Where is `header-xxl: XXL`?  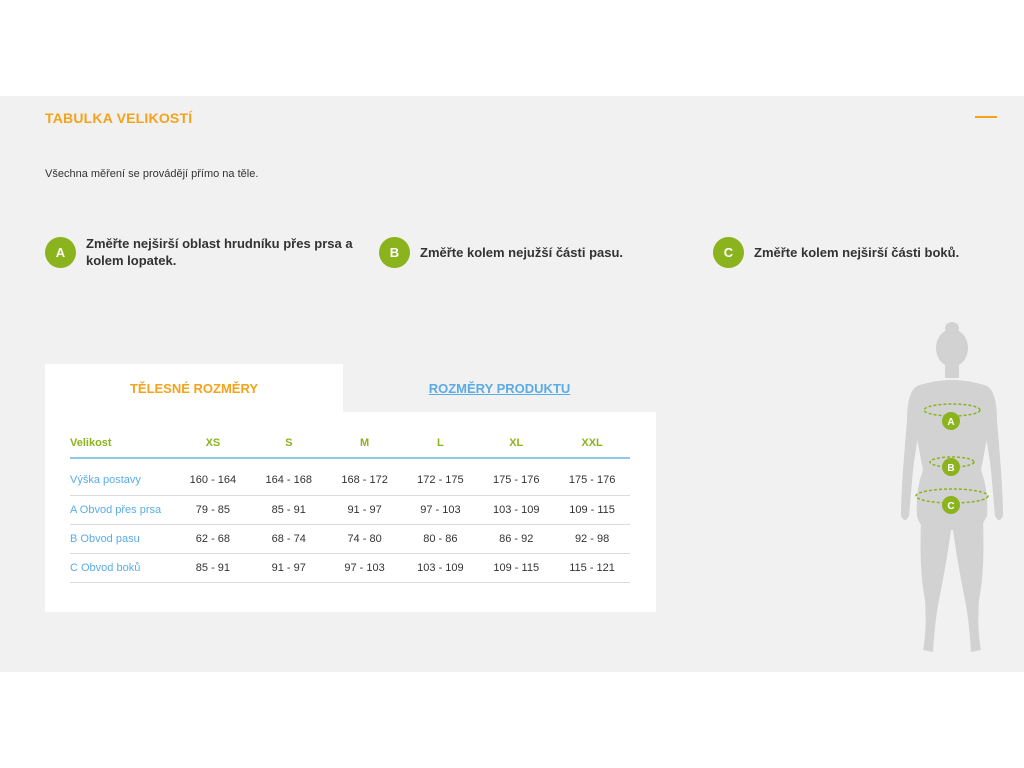 header-xxl: XXL is located at coordinates (592, 443).